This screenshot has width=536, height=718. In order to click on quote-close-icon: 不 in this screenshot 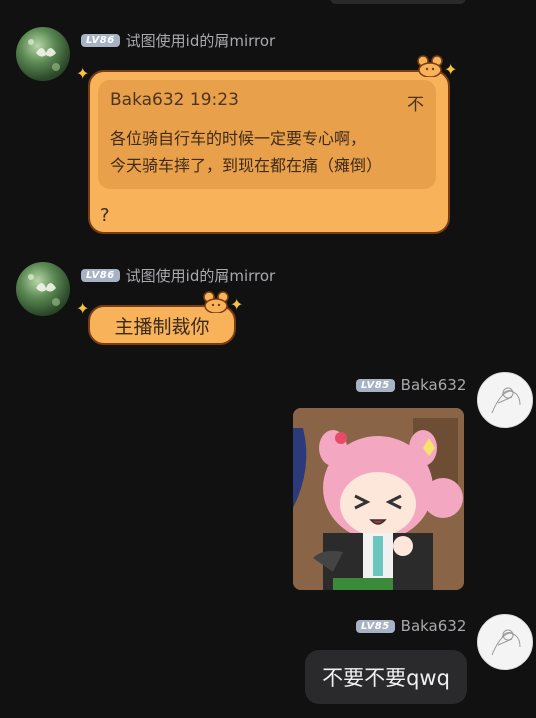, I will do `click(415, 105)`.